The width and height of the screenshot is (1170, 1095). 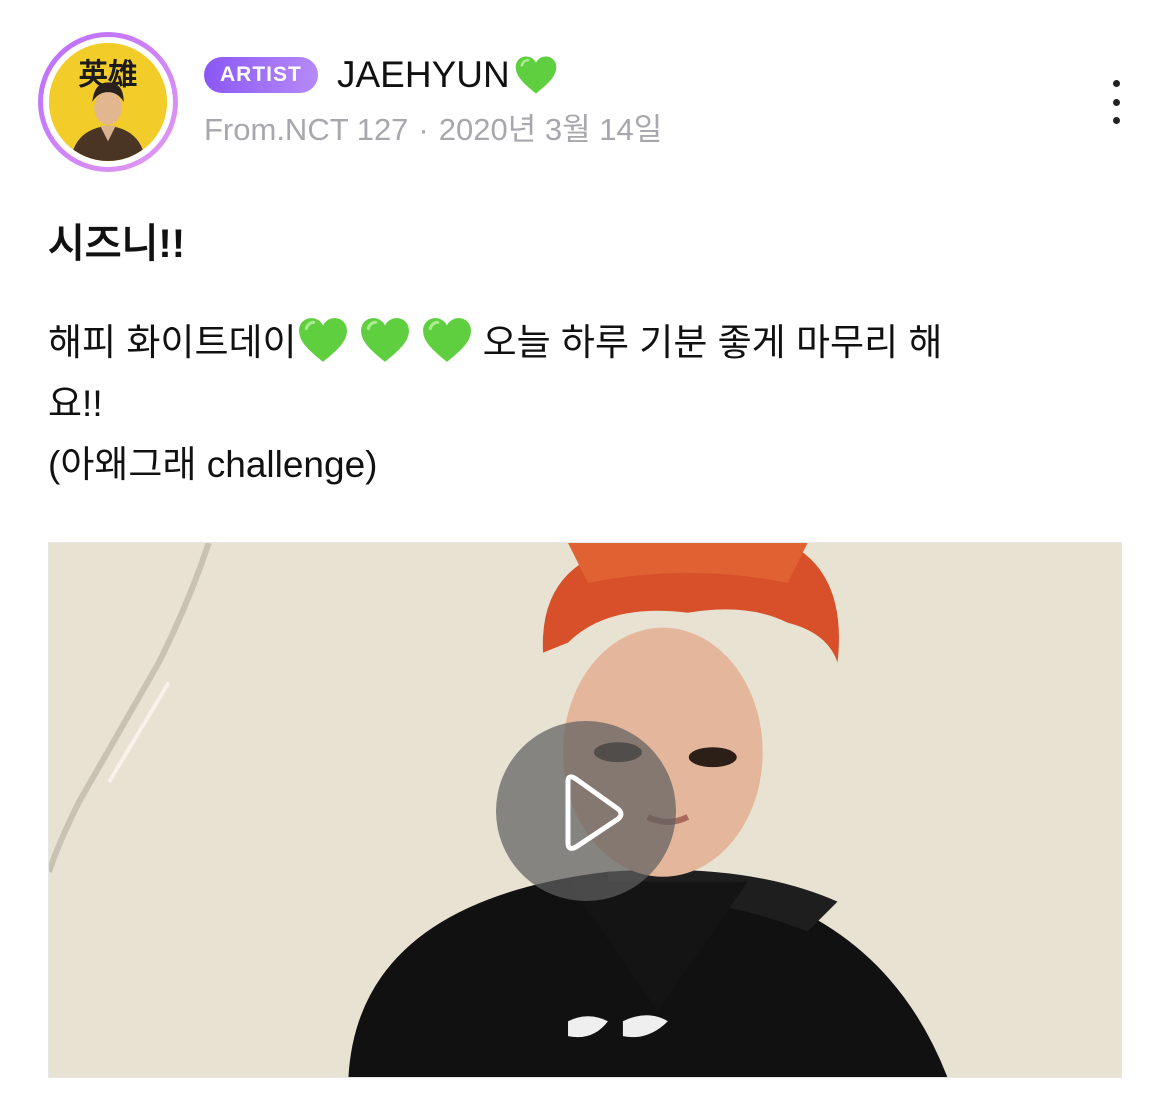 I want to click on post-body-line-3: (아왜그래 challenge), so click(x=213, y=464).